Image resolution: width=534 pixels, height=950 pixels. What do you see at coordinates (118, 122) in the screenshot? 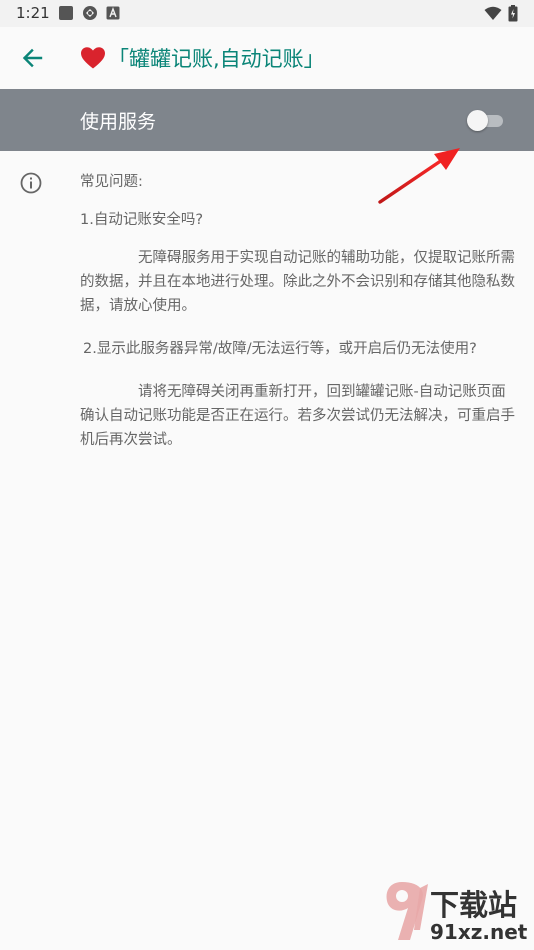
I see `use-service-label: 使用服务` at bounding box center [118, 122].